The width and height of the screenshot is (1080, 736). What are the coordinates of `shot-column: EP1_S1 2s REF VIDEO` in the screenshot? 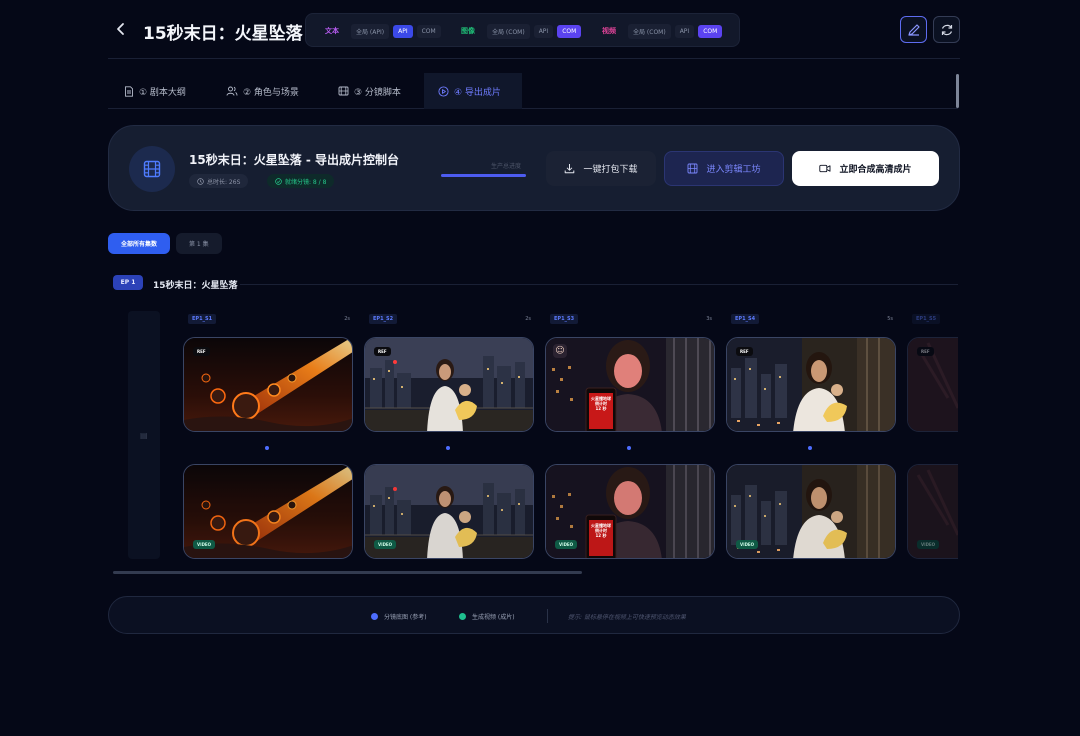 It's located at (268, 436).